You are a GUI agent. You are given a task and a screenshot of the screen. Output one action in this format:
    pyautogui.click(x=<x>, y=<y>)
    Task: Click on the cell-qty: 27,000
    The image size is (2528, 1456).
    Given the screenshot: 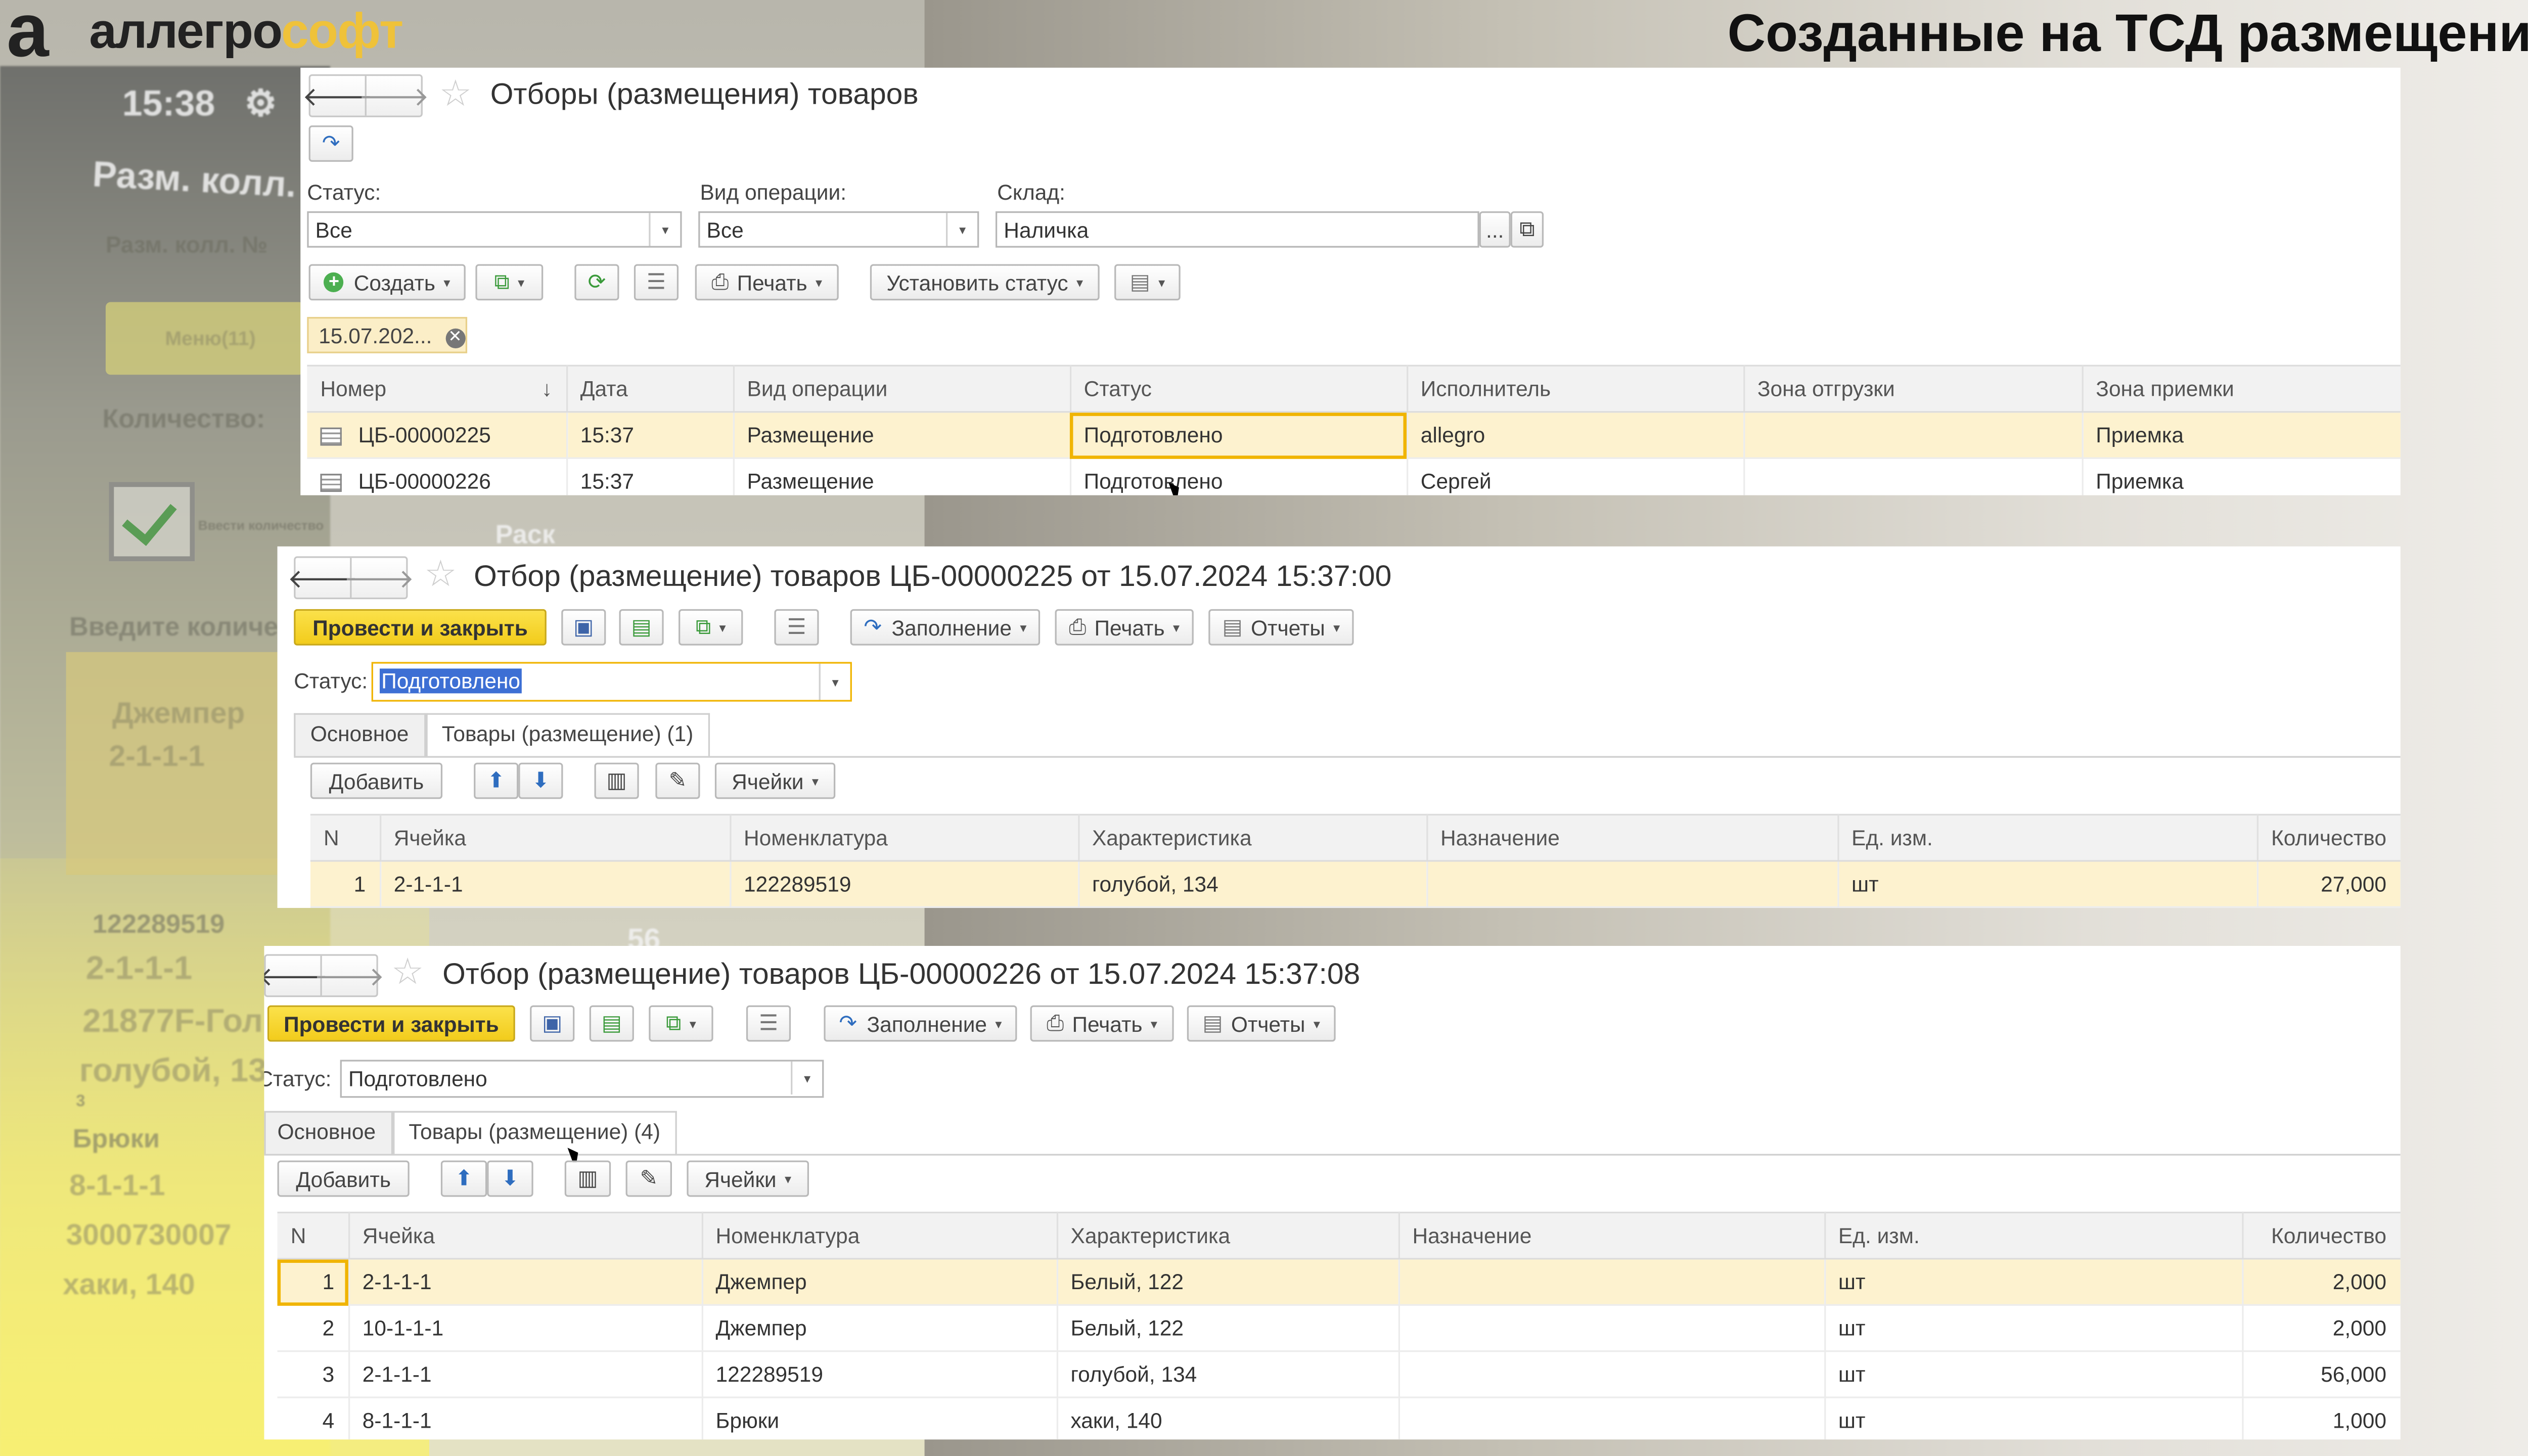 What is the action you would take?
    pyautogui.click(x=2328, y=884)
    